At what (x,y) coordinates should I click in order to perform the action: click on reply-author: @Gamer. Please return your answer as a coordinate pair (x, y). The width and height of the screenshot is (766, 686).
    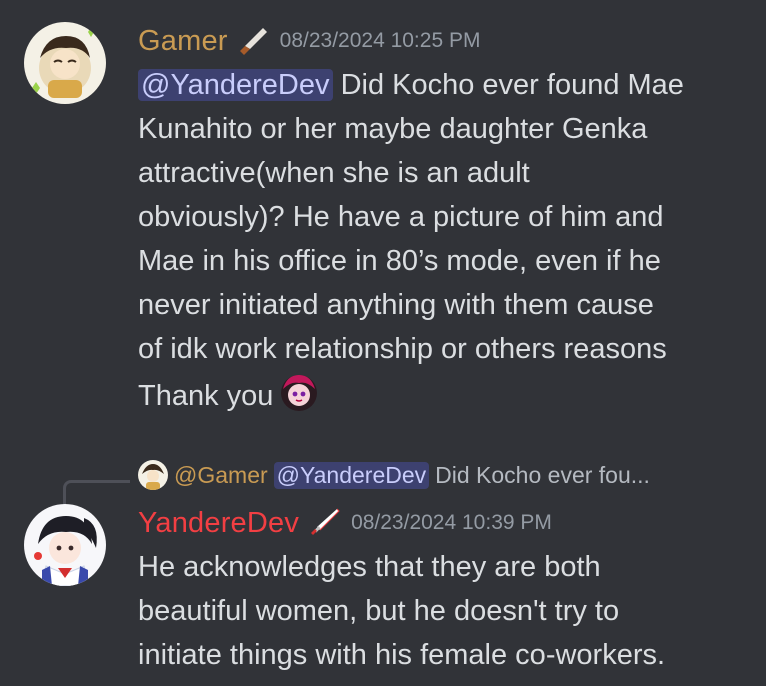
    Looking at the image, I should click on (221, 475).